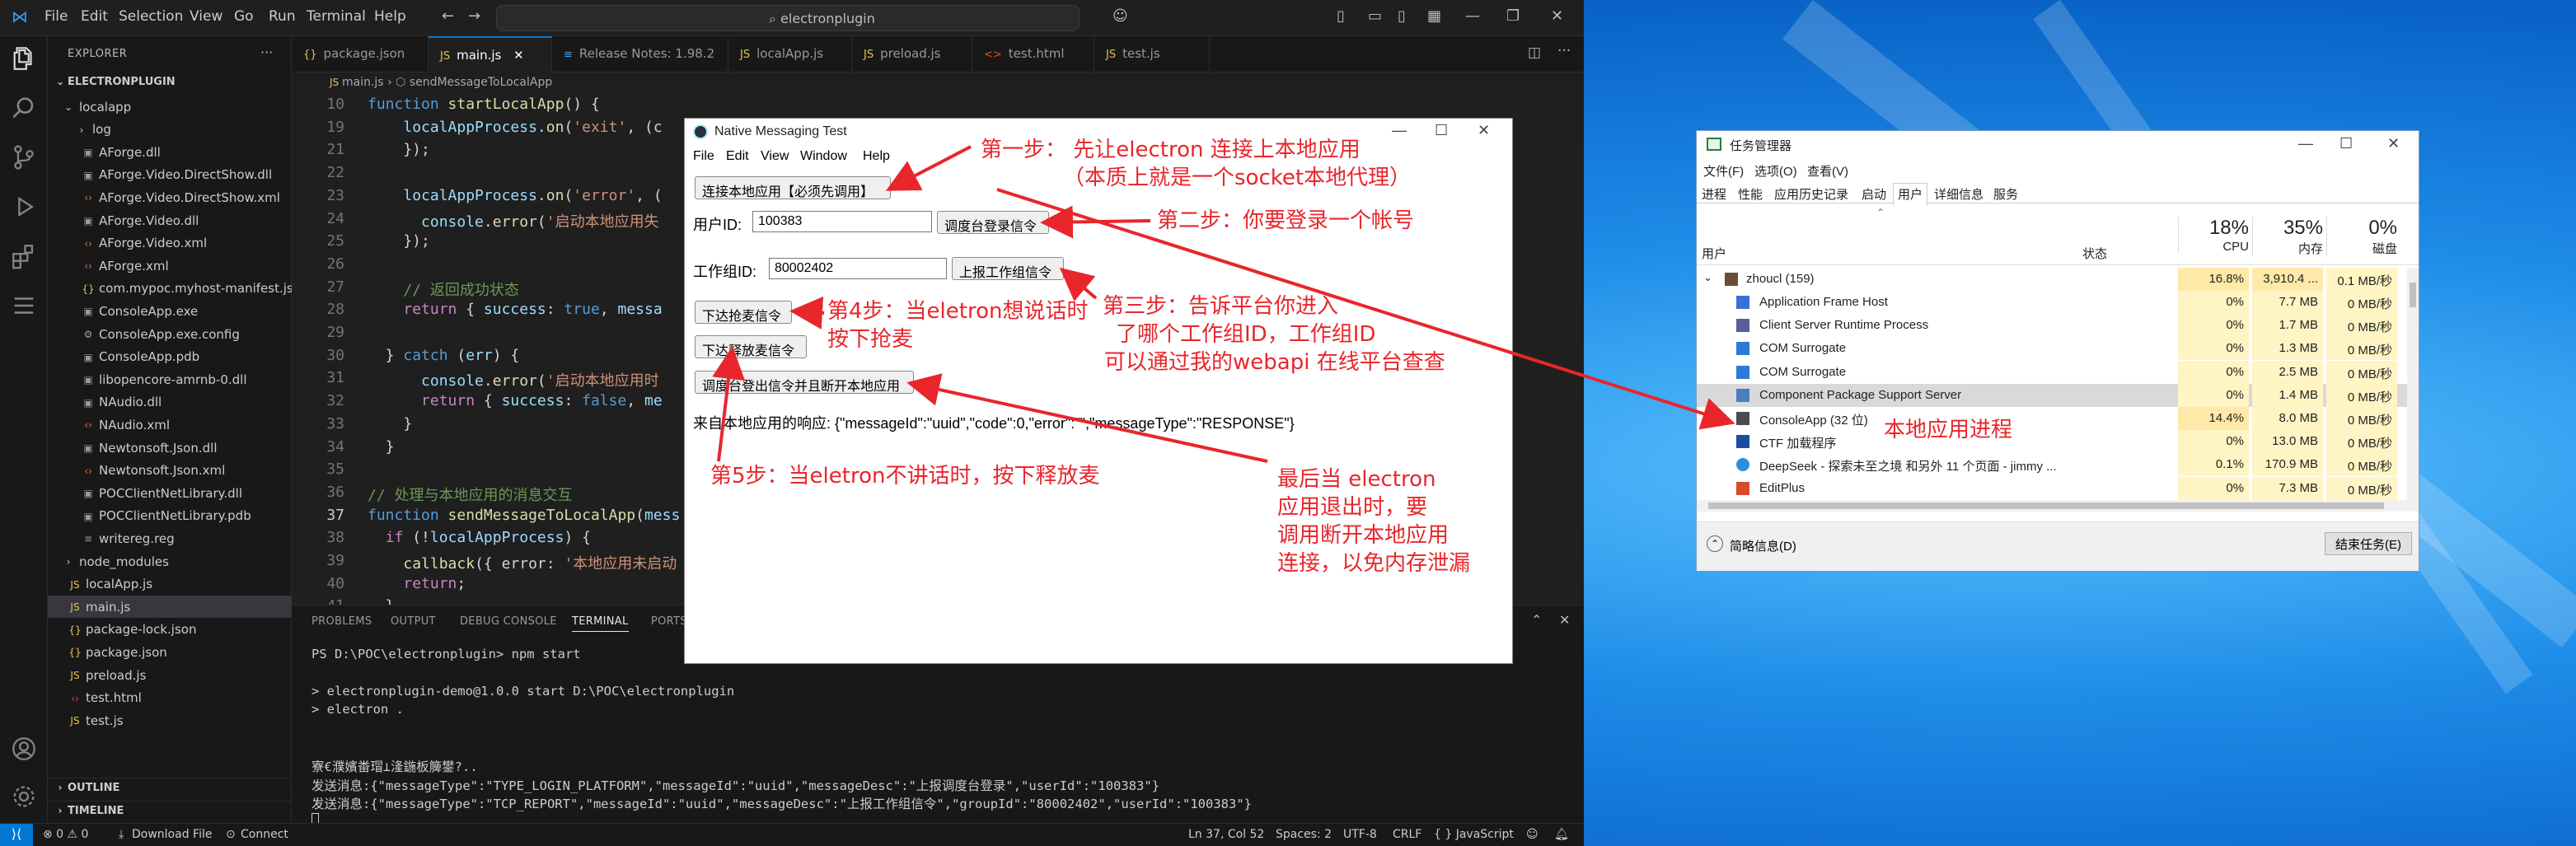  Describe the element at coordinates (793, 187) in the screenshot. I see `connect-local-app-button: 连接本地应用【必须先调用】` at that location.